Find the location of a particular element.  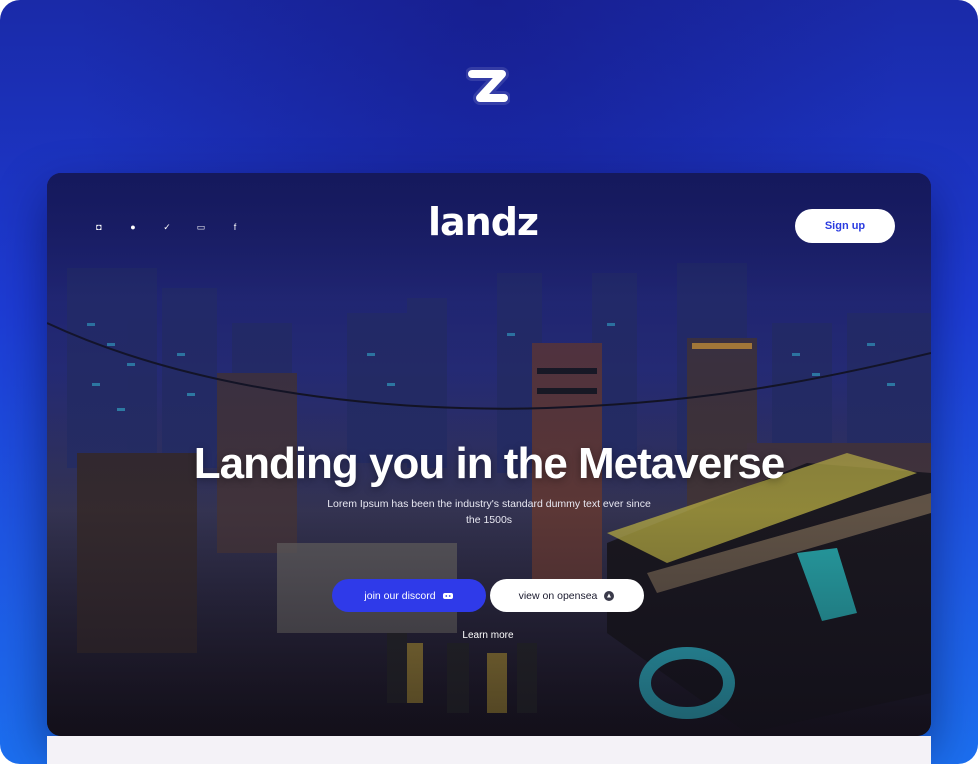

facebook-icon: f is located at coordinates (235, 227).